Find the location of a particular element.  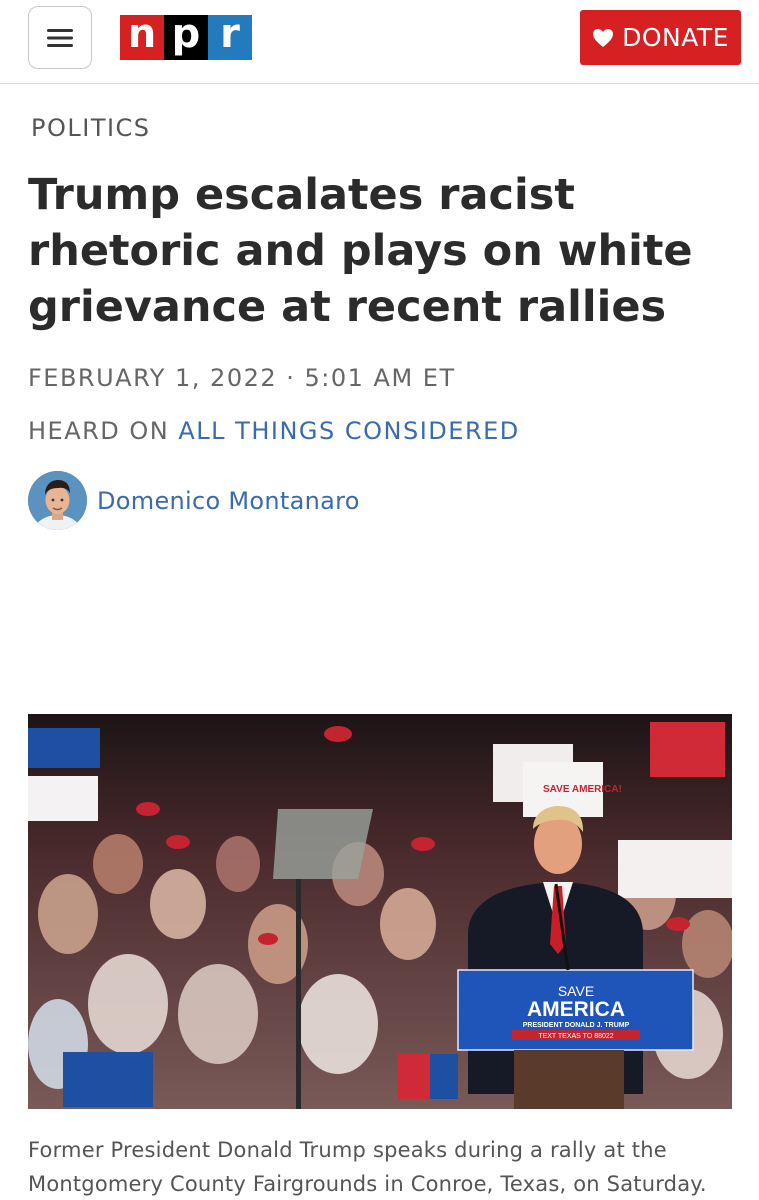

logo-letter-n: n is located at coordinates (142, 37).